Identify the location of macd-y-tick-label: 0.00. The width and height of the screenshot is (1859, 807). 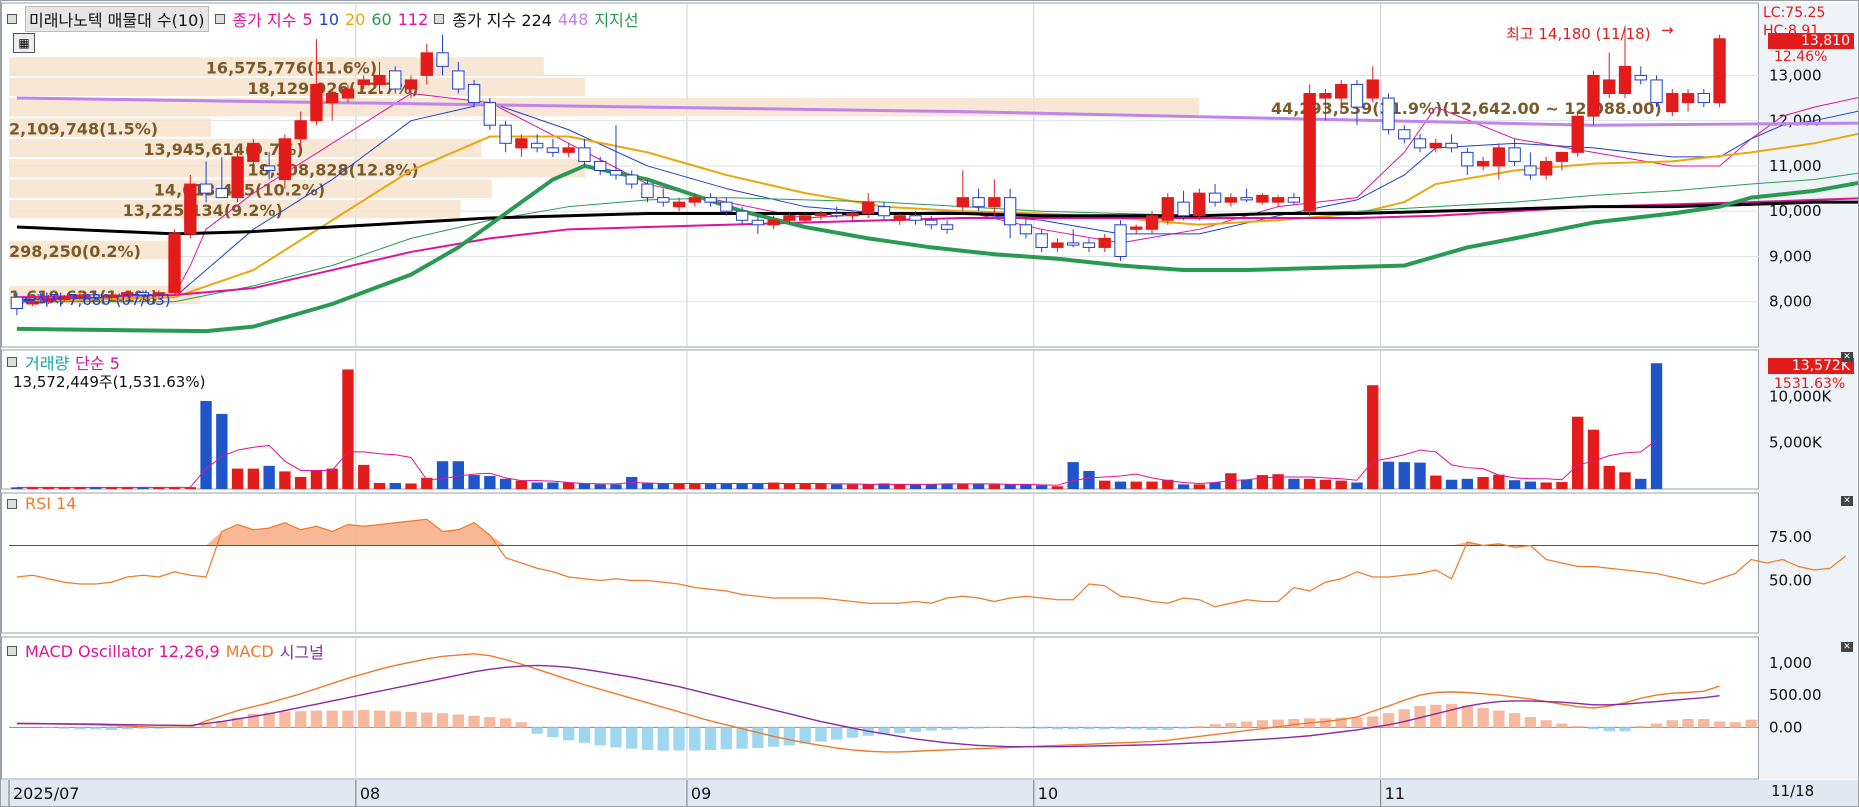
(1785, 727).